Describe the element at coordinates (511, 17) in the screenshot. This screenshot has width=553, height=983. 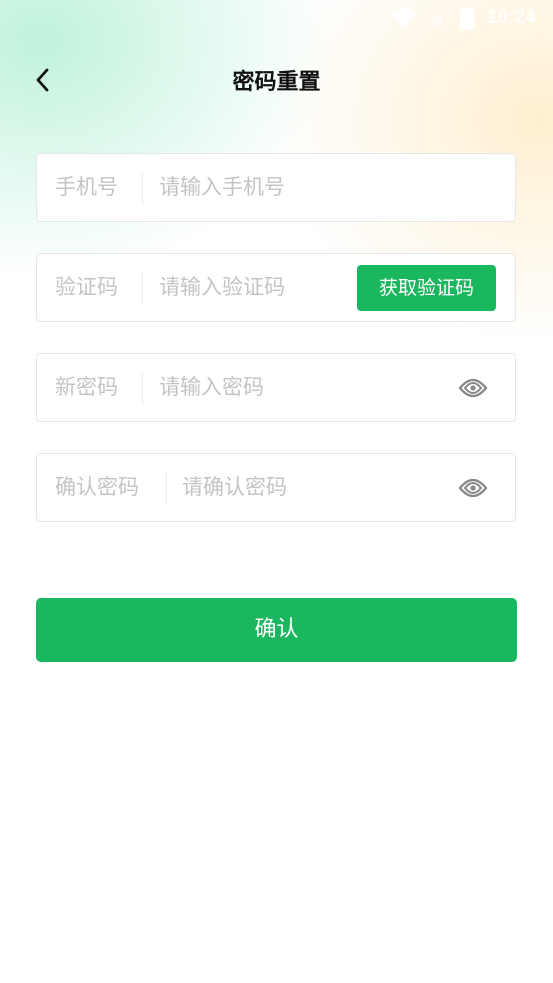
I see `status-time: 10:24` at that location.